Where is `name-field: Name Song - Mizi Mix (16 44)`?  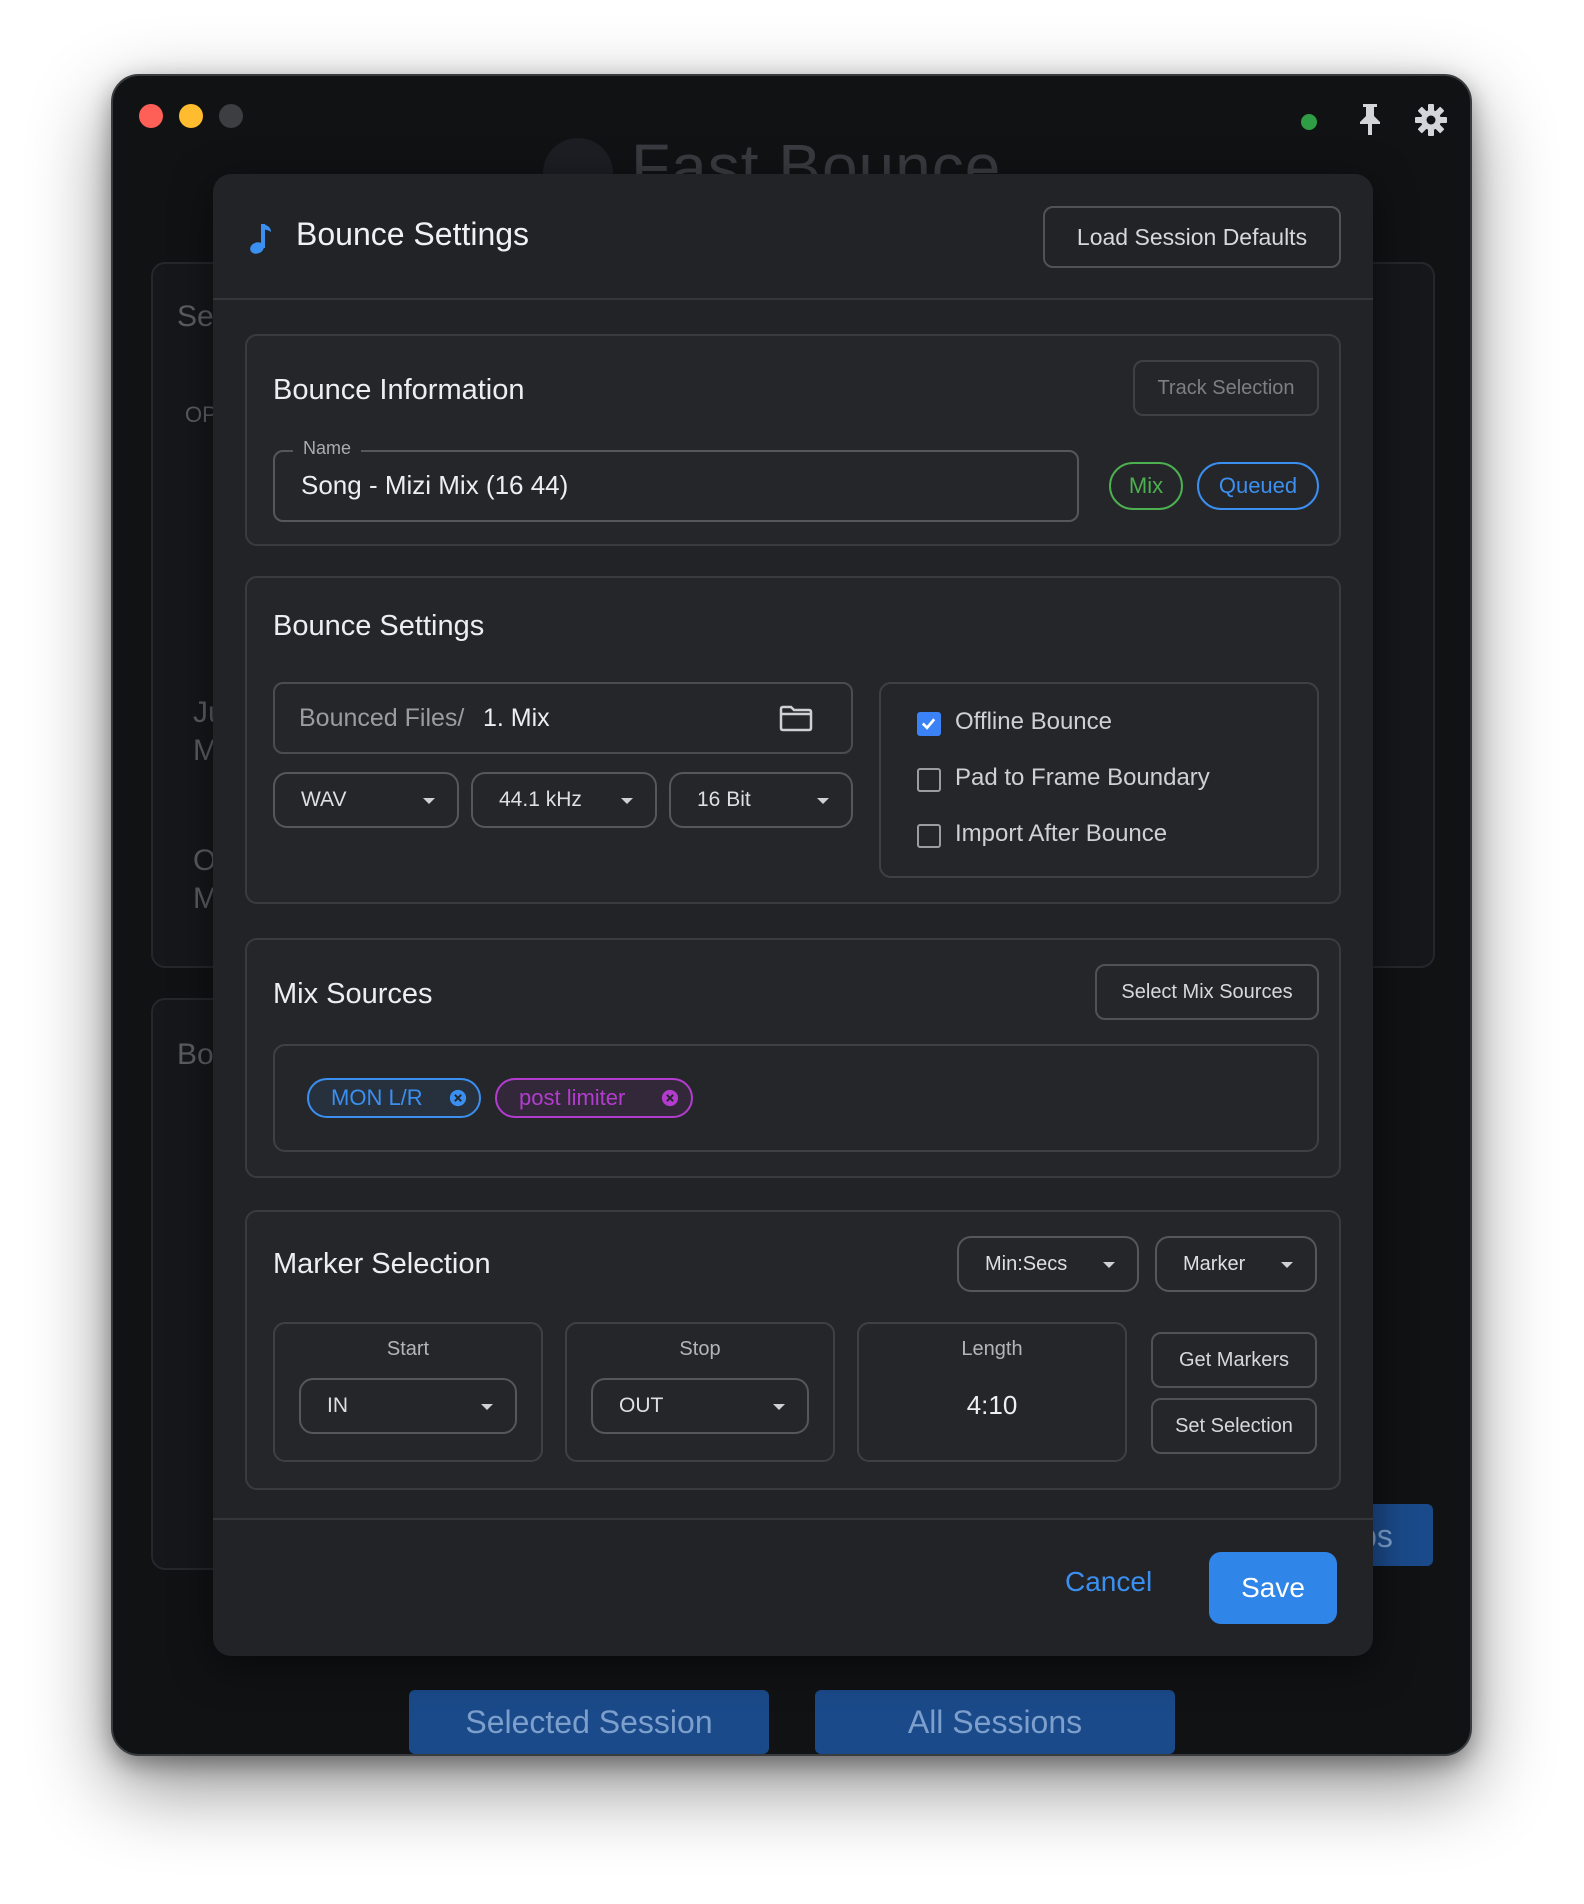 name-field: Name Song - Mizi Mix (16 44) is located at coordinates (676, 480).